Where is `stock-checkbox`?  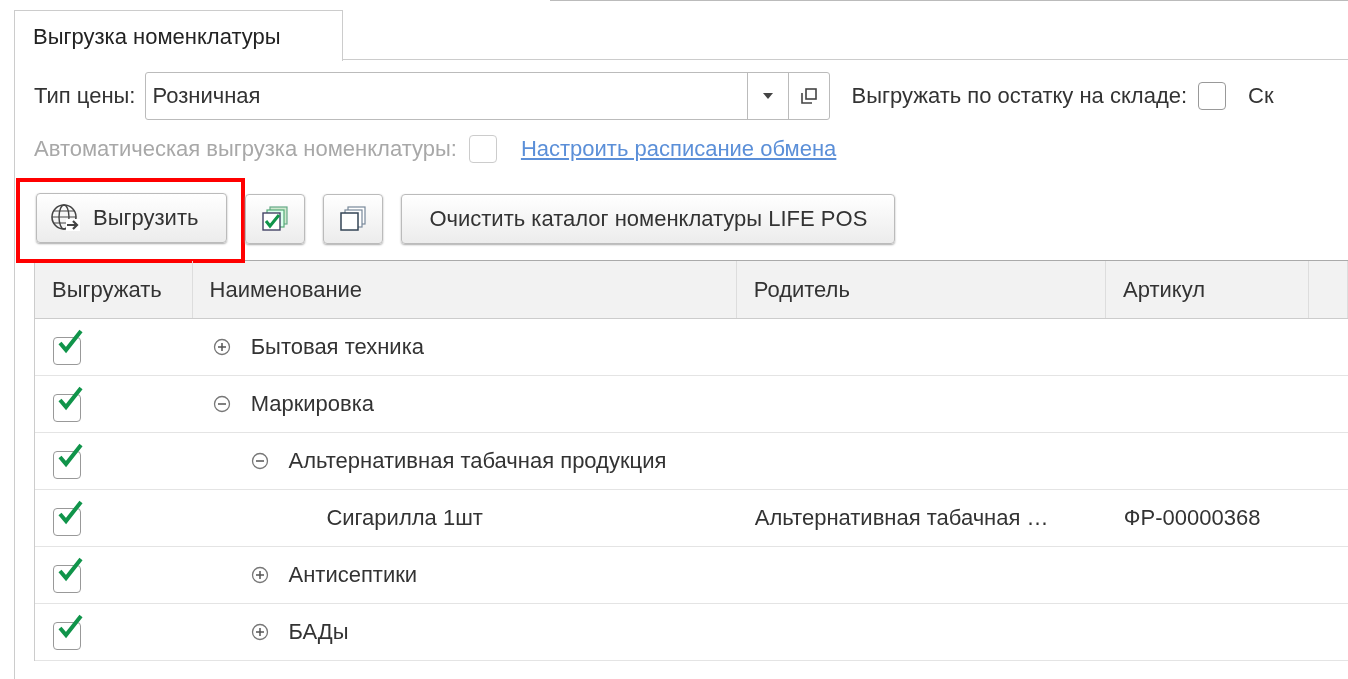
stock-checkbox is located at coordinates (1212, 96).